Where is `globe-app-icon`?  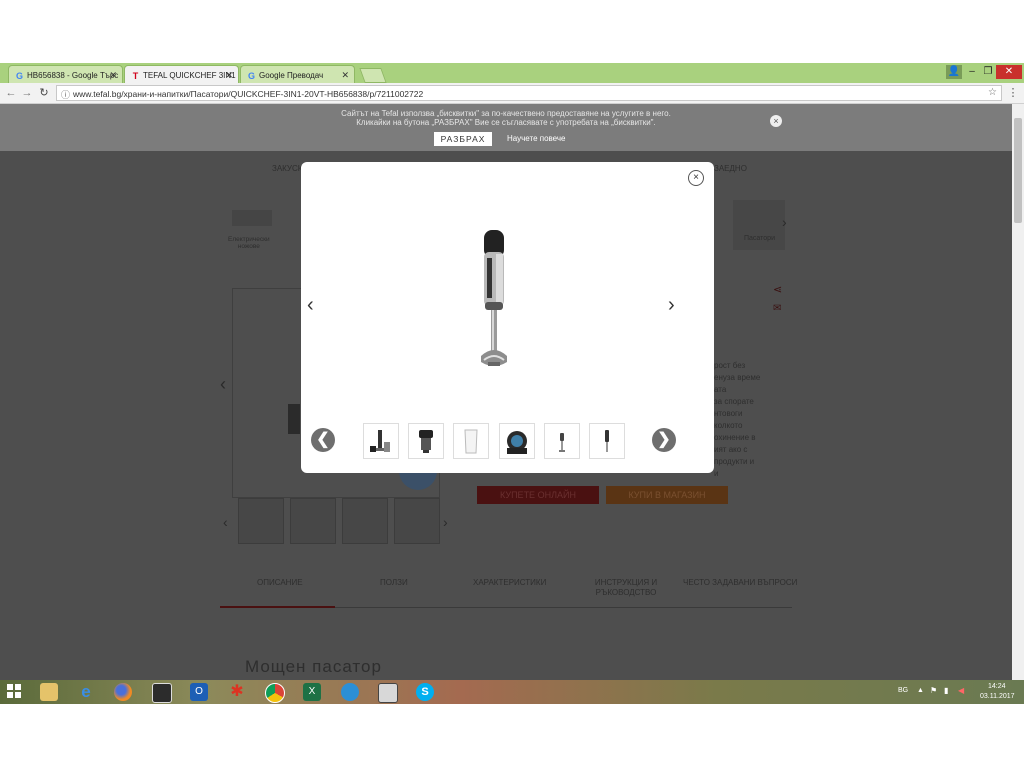 globe-app-icon is located at coordinates (350, 692).